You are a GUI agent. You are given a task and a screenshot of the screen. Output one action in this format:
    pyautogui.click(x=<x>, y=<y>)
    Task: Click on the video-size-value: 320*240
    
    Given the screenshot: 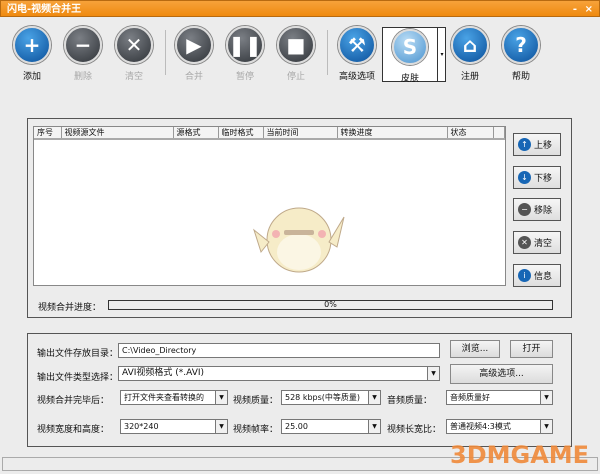 What is the action you would take?
    pyautogui.click(x=141, y=426)
    